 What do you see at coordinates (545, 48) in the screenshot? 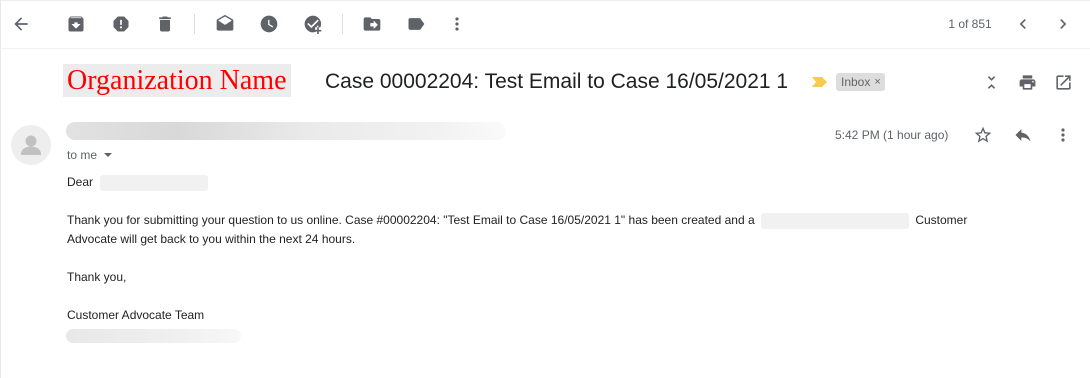
I see `toolbar-divider` at bounding box center [545, 48].